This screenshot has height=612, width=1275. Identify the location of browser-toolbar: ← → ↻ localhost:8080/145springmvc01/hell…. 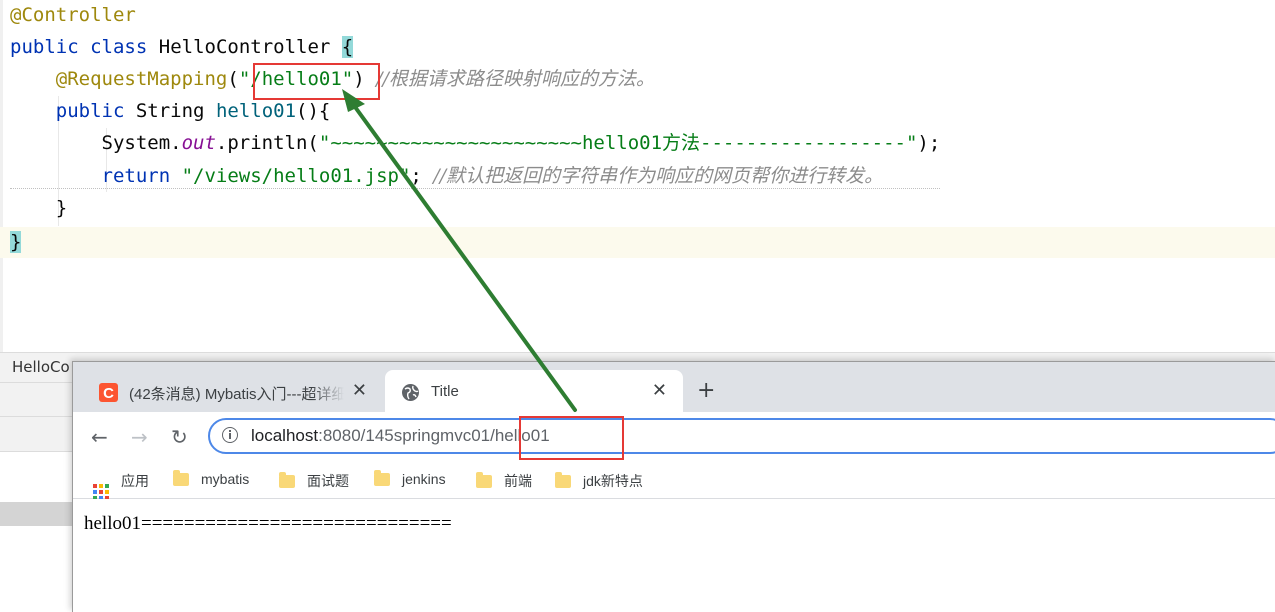
(674, 437).